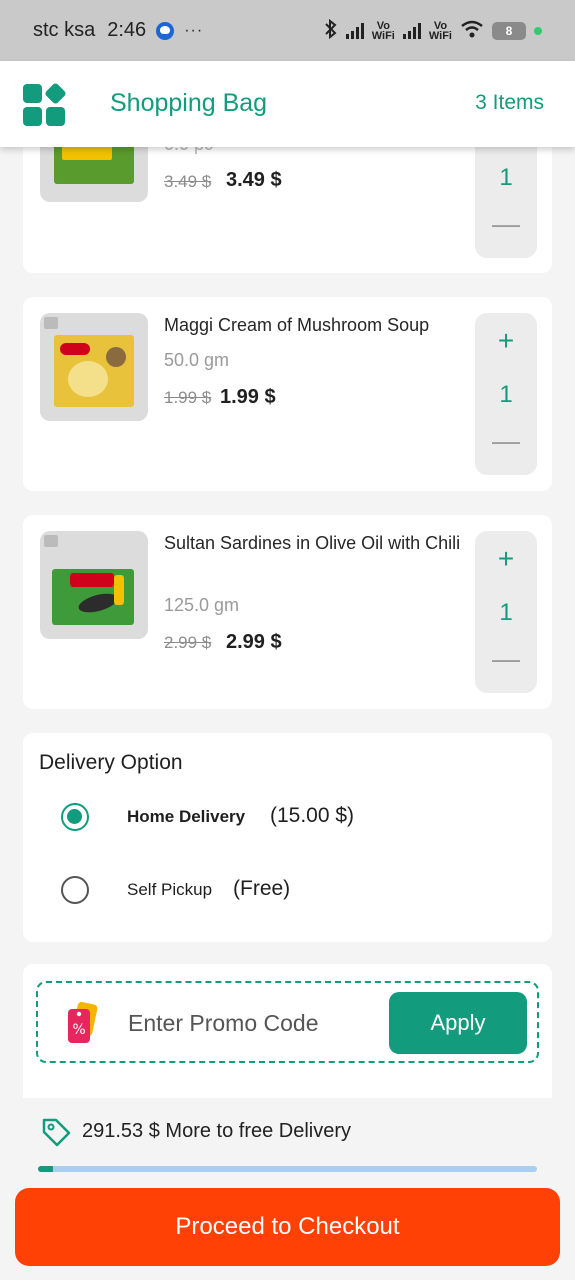  Describe the element at coordinates (262, 888) in the screenshot. I see `self-pickup-price: (Free)` at that location.